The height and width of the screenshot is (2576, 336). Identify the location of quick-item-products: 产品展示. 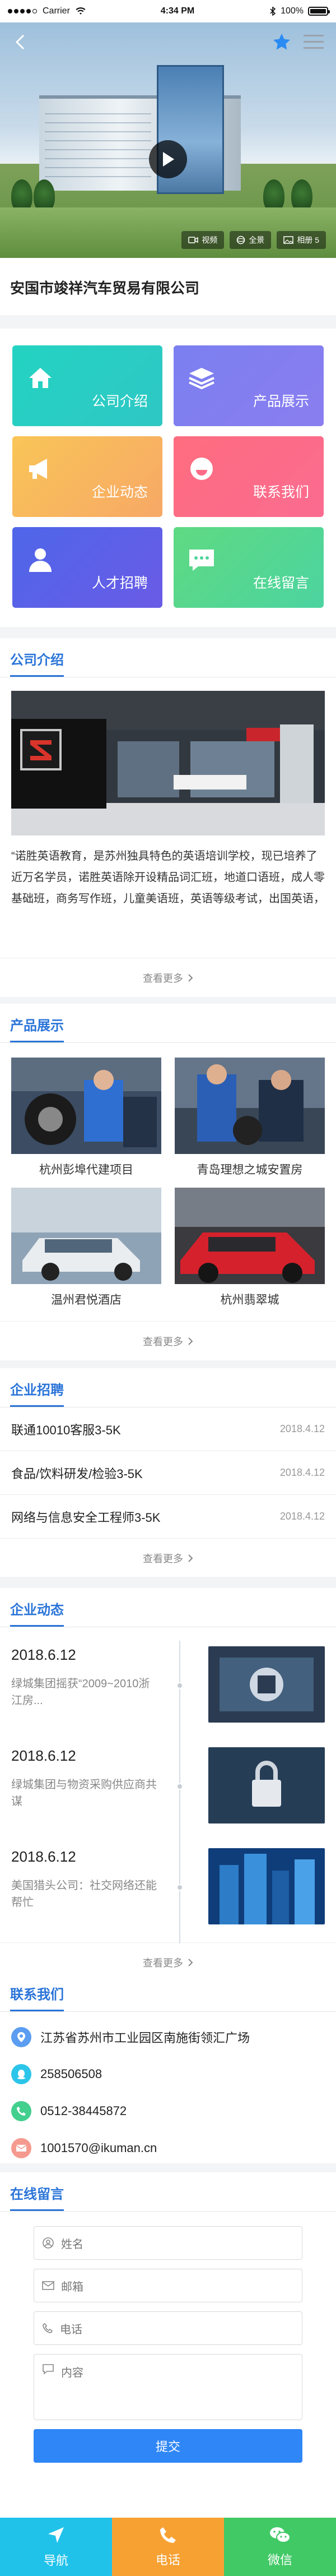
(249, 386).